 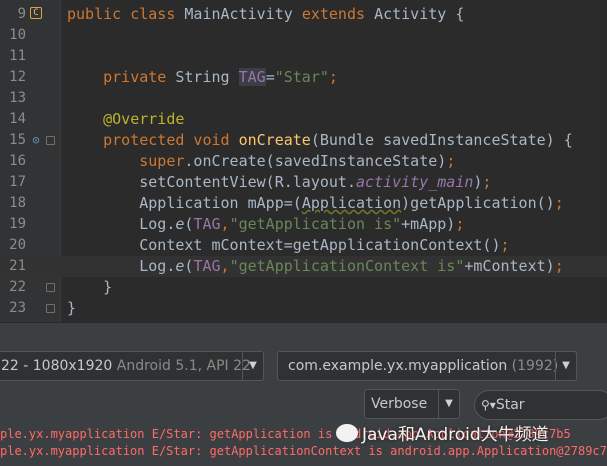 I want to click on line-number: 18, so click(x=17, y=203).